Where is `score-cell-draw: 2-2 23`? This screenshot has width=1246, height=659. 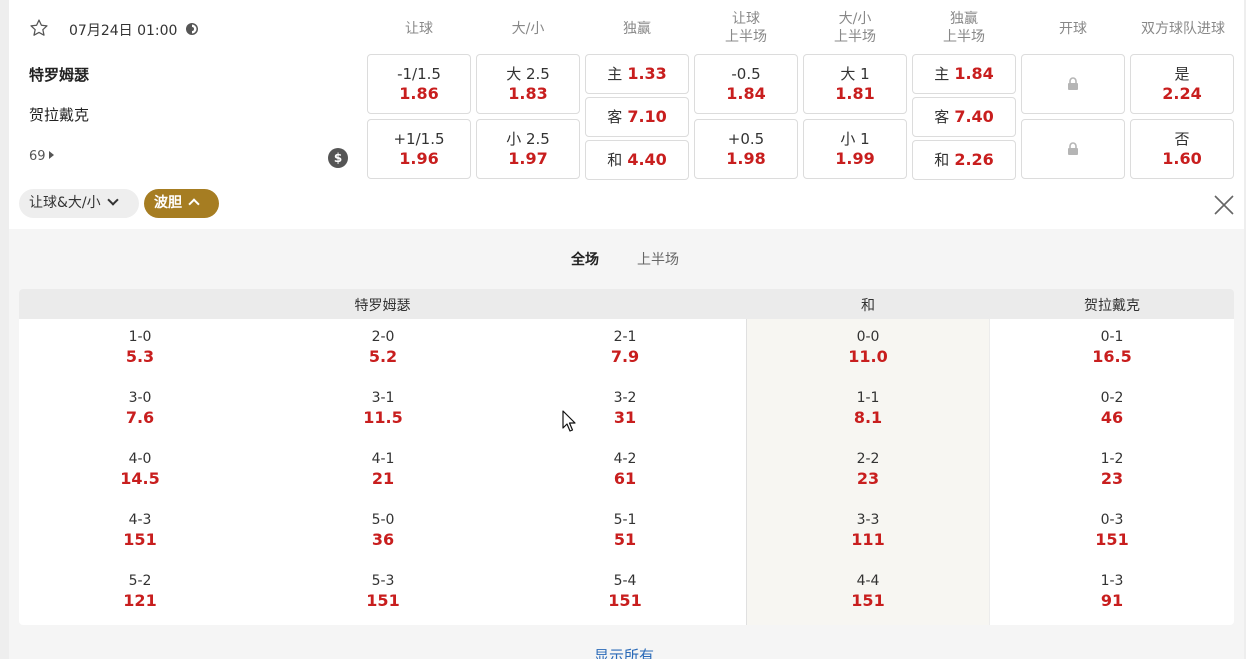 score-cell-draw: 2-2 23 is located at coordinates (868, 469).